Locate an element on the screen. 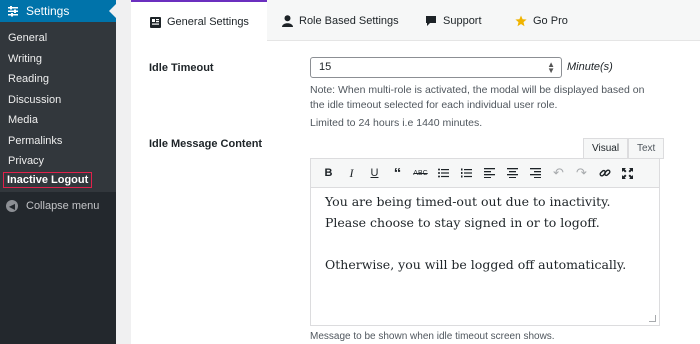  tab-go-pro-label: Go Pro is located at coordinates (550, 20).